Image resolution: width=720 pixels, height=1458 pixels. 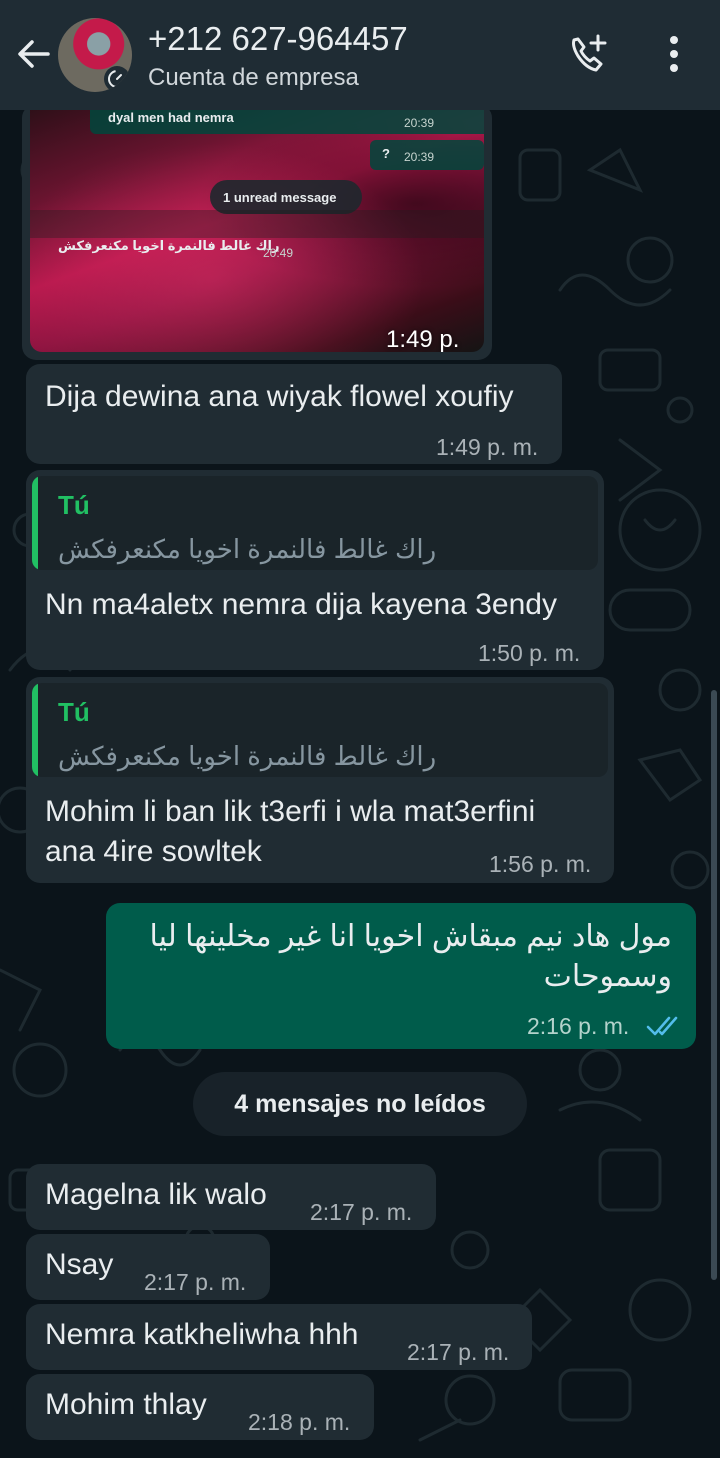 What do you see at coordinates (714, 985) in the screenshot?
I see `scrollbar` at bounding box center [714, 985].